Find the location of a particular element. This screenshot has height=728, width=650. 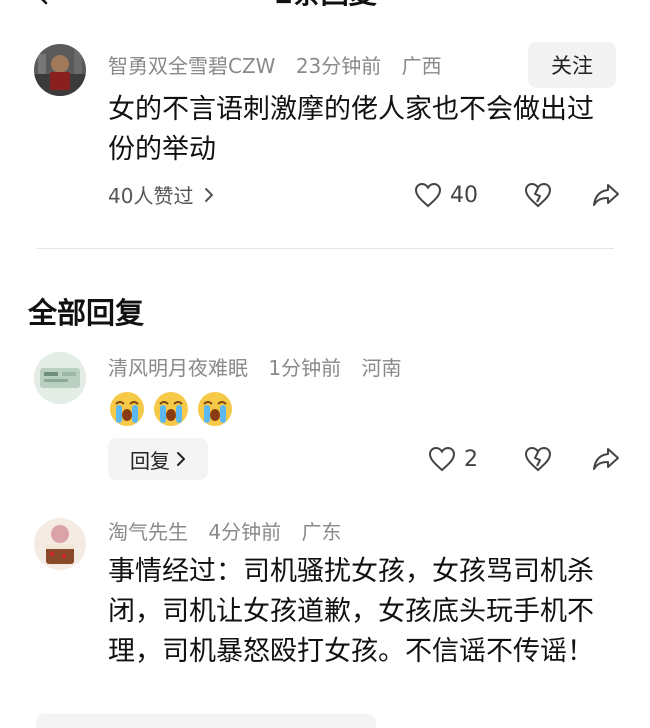

top-bar: 1条回复 is located at coordinates (325, 6).